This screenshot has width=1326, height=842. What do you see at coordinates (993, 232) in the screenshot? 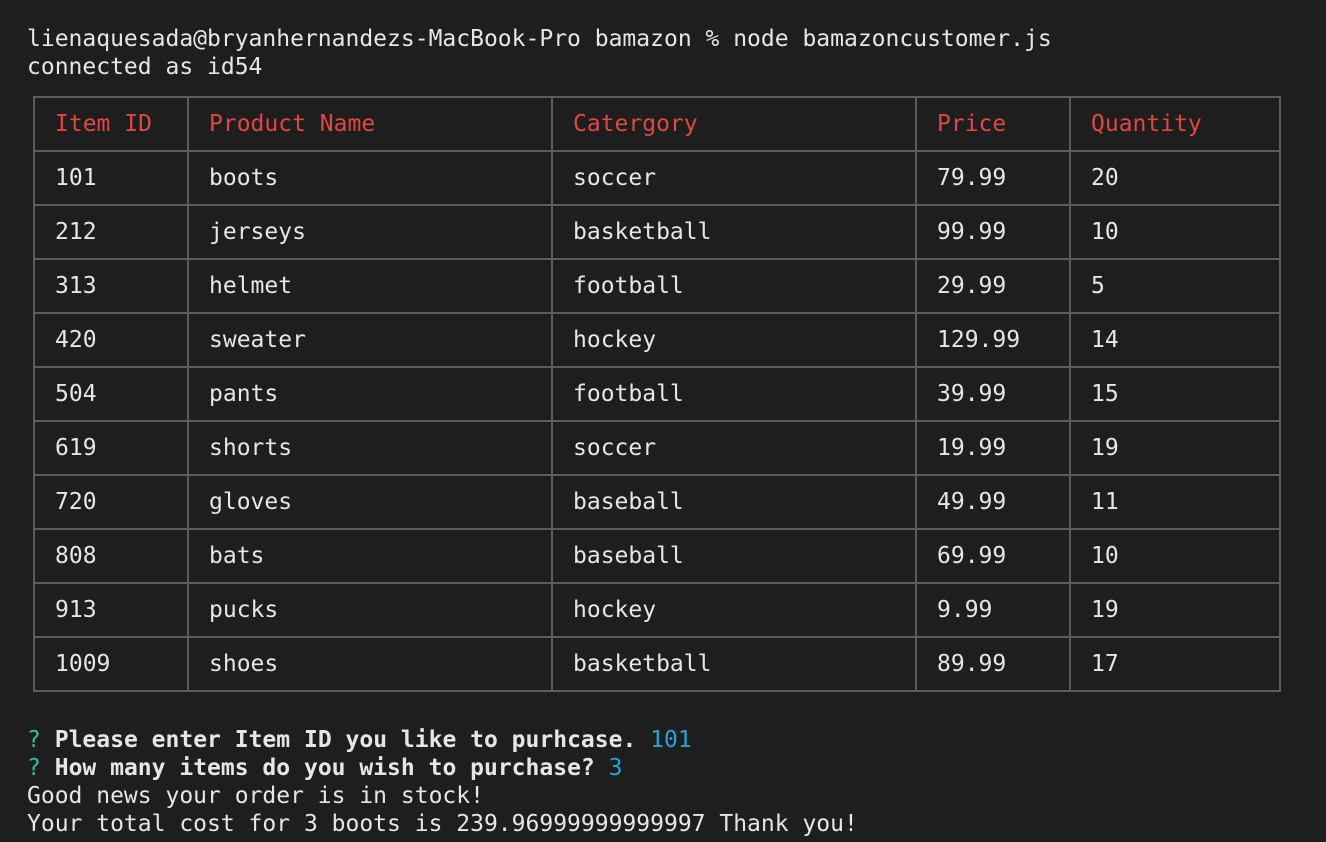
I see `cell-price: 99.99` at bounding box center [993, 232].